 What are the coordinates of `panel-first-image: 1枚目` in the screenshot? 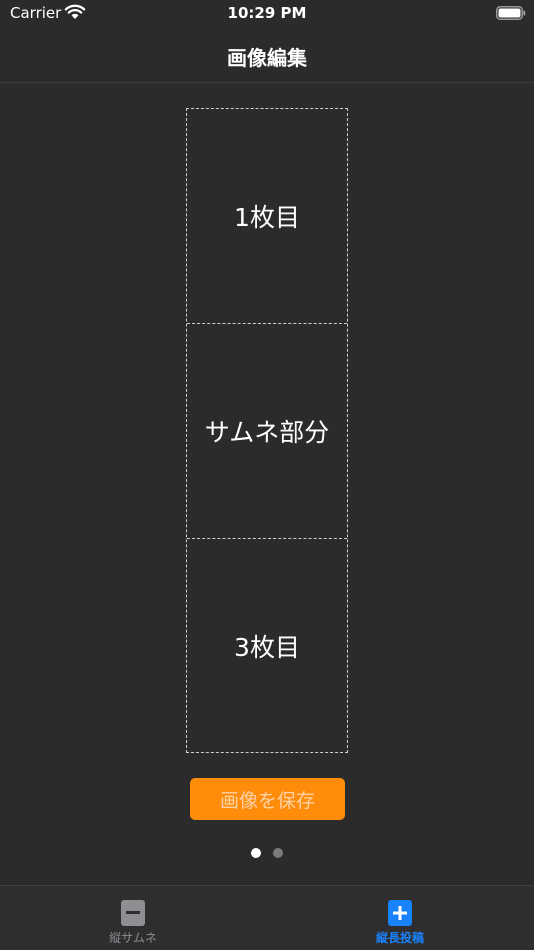 It's located at (267, 216).